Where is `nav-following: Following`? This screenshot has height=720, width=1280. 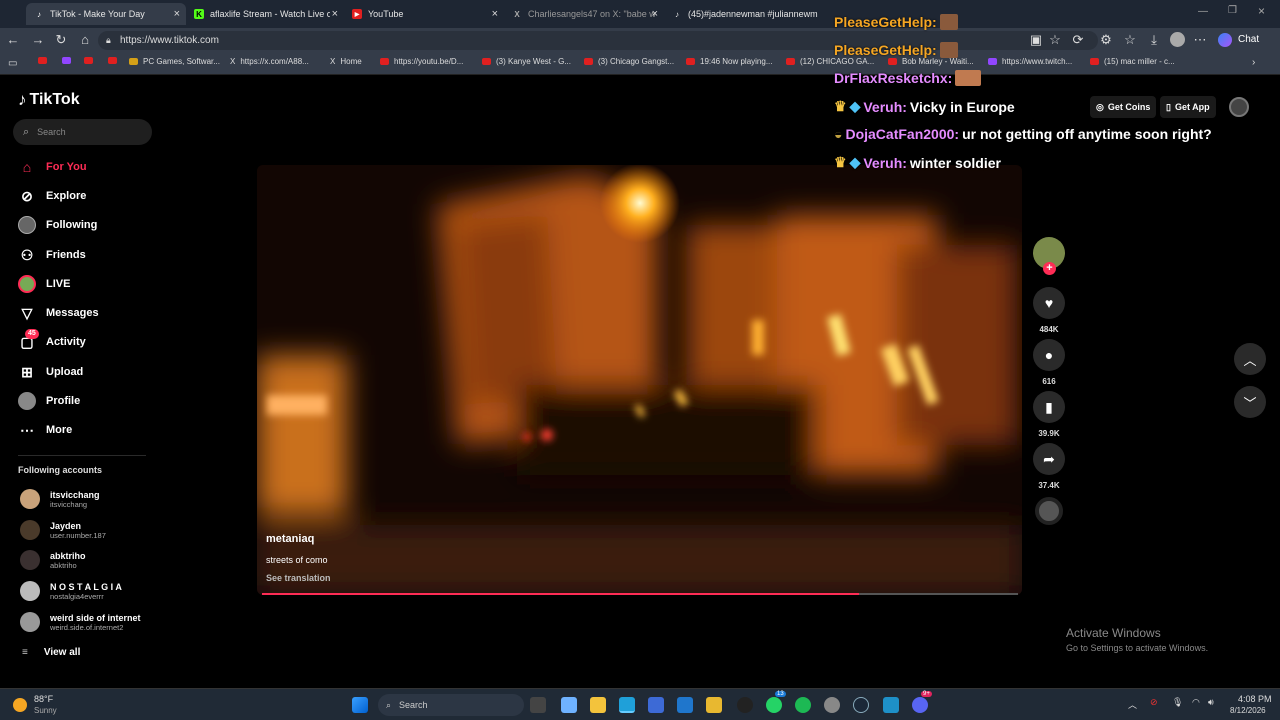
nav-following: Following is located at coordinates (57, 225).